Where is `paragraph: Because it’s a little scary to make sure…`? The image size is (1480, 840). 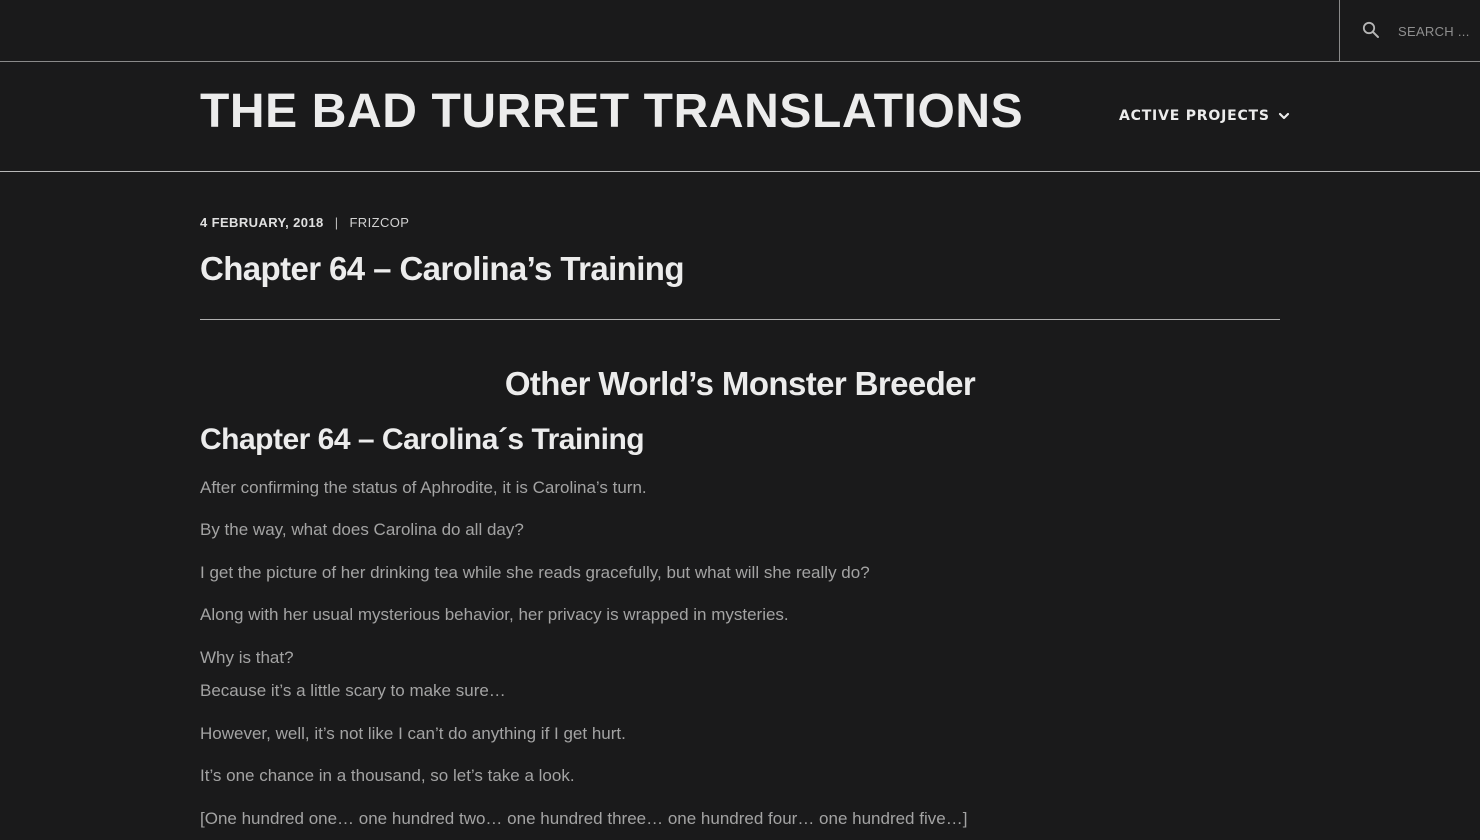
paragraph: Because it’s a little scary to make sure… is located at coordinates (353, 690).